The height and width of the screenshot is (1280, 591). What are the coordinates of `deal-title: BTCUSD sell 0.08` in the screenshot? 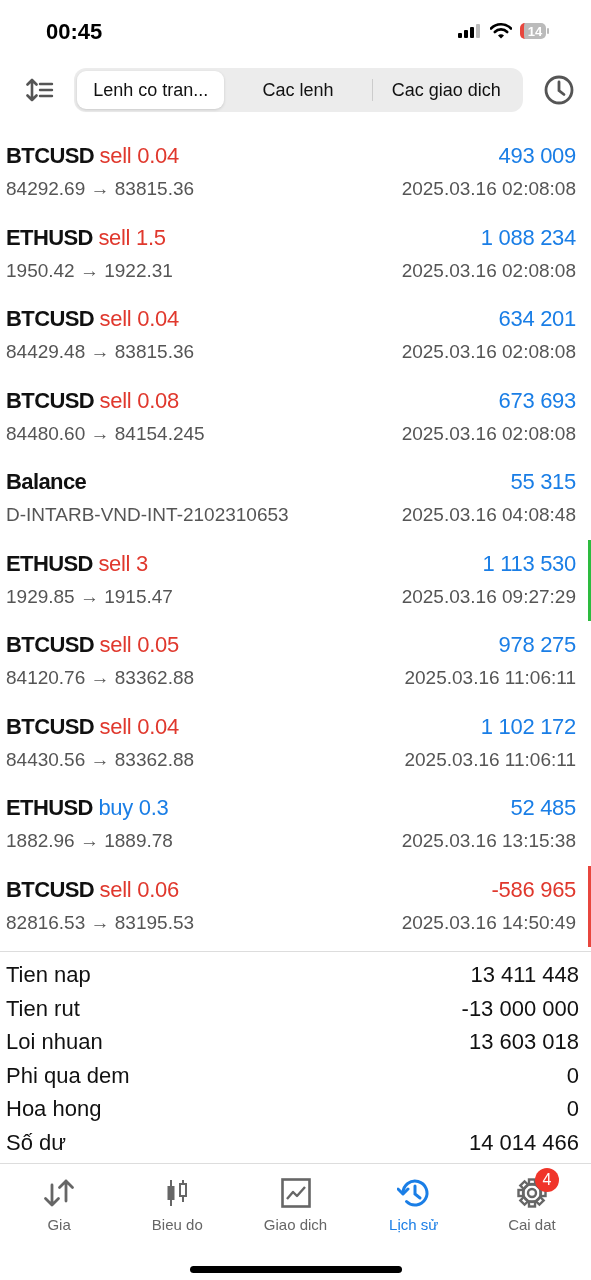 It's located at (93, 400).